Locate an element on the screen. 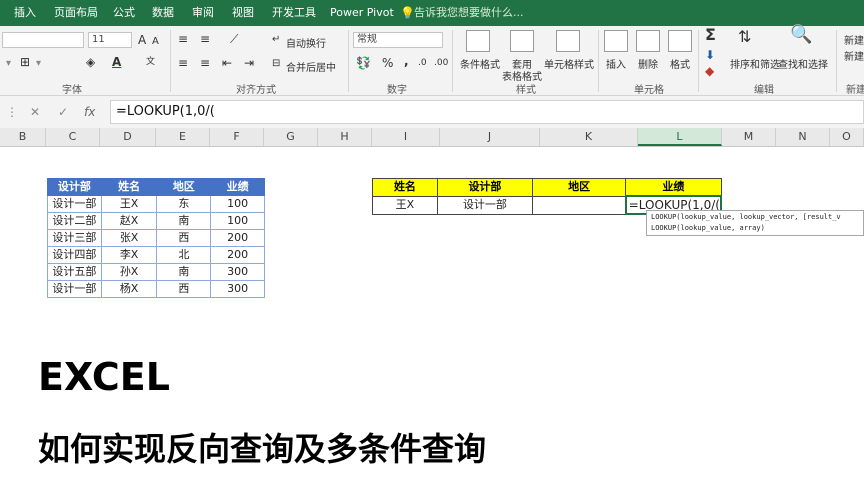 This screenshot has height=486, width=864. decimal-decrease-icon: .00 is located at coordinates (441, 63).